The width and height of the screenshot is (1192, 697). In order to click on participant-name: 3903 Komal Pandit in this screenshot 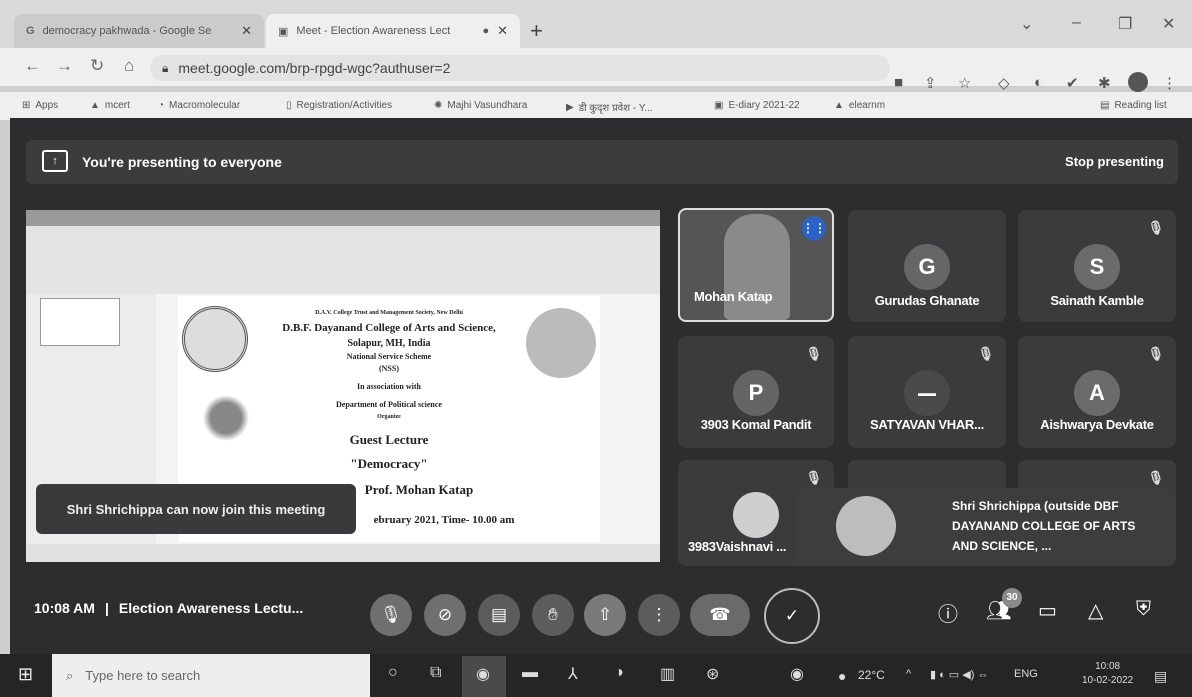, I will do `click(756, 424)`.